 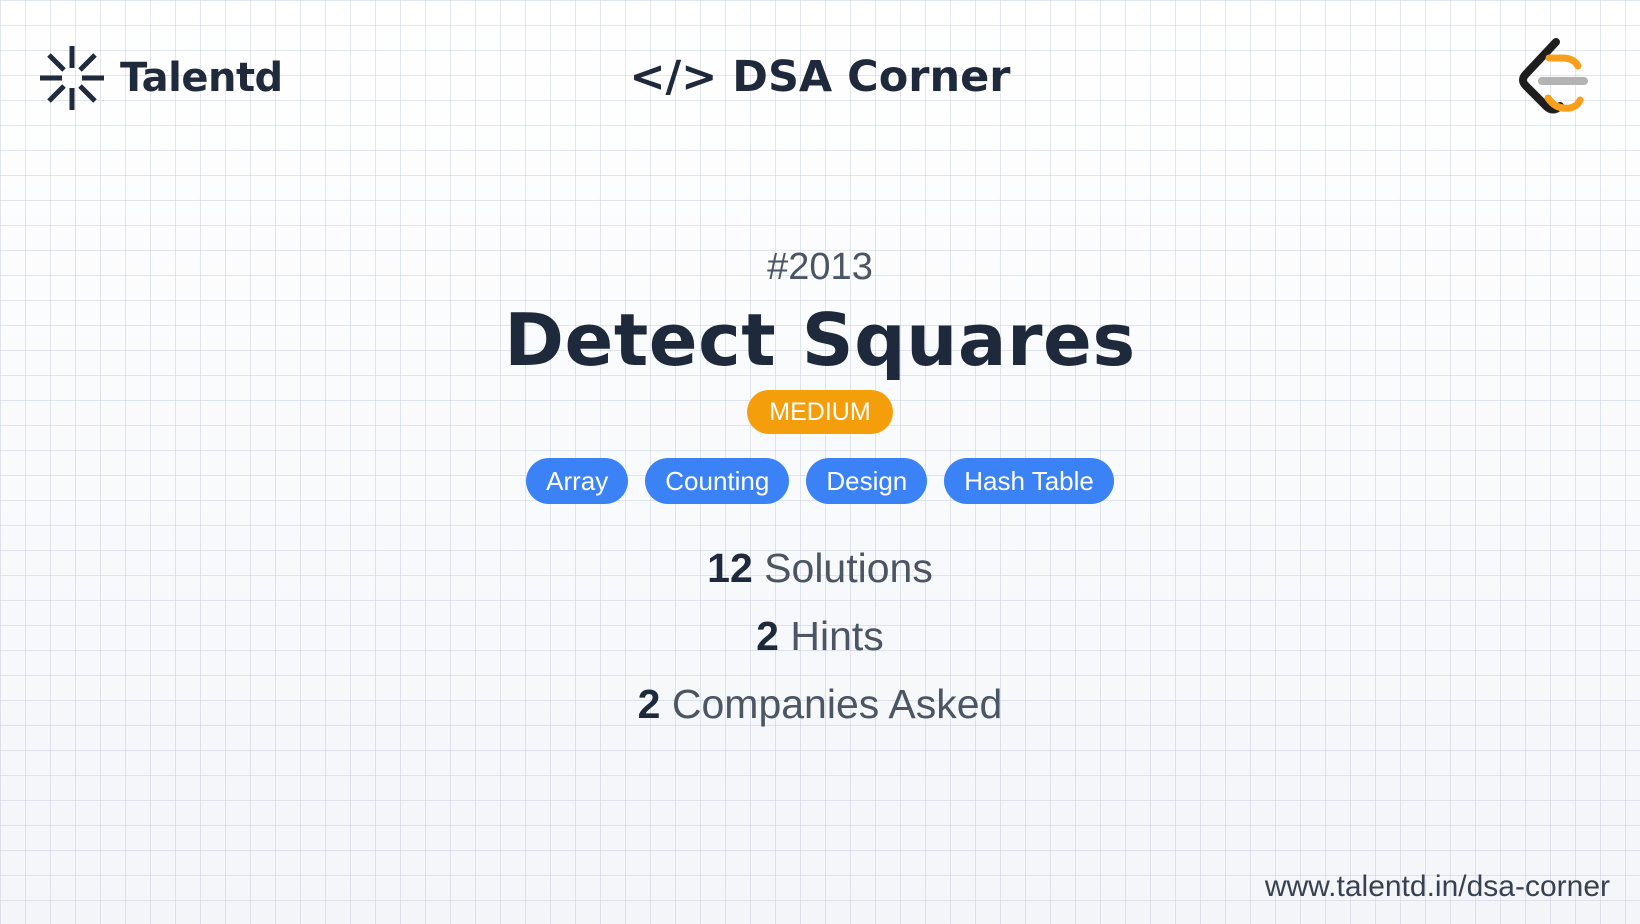 I want to click on tag-counting: Counting, so click(x=717, y=481).